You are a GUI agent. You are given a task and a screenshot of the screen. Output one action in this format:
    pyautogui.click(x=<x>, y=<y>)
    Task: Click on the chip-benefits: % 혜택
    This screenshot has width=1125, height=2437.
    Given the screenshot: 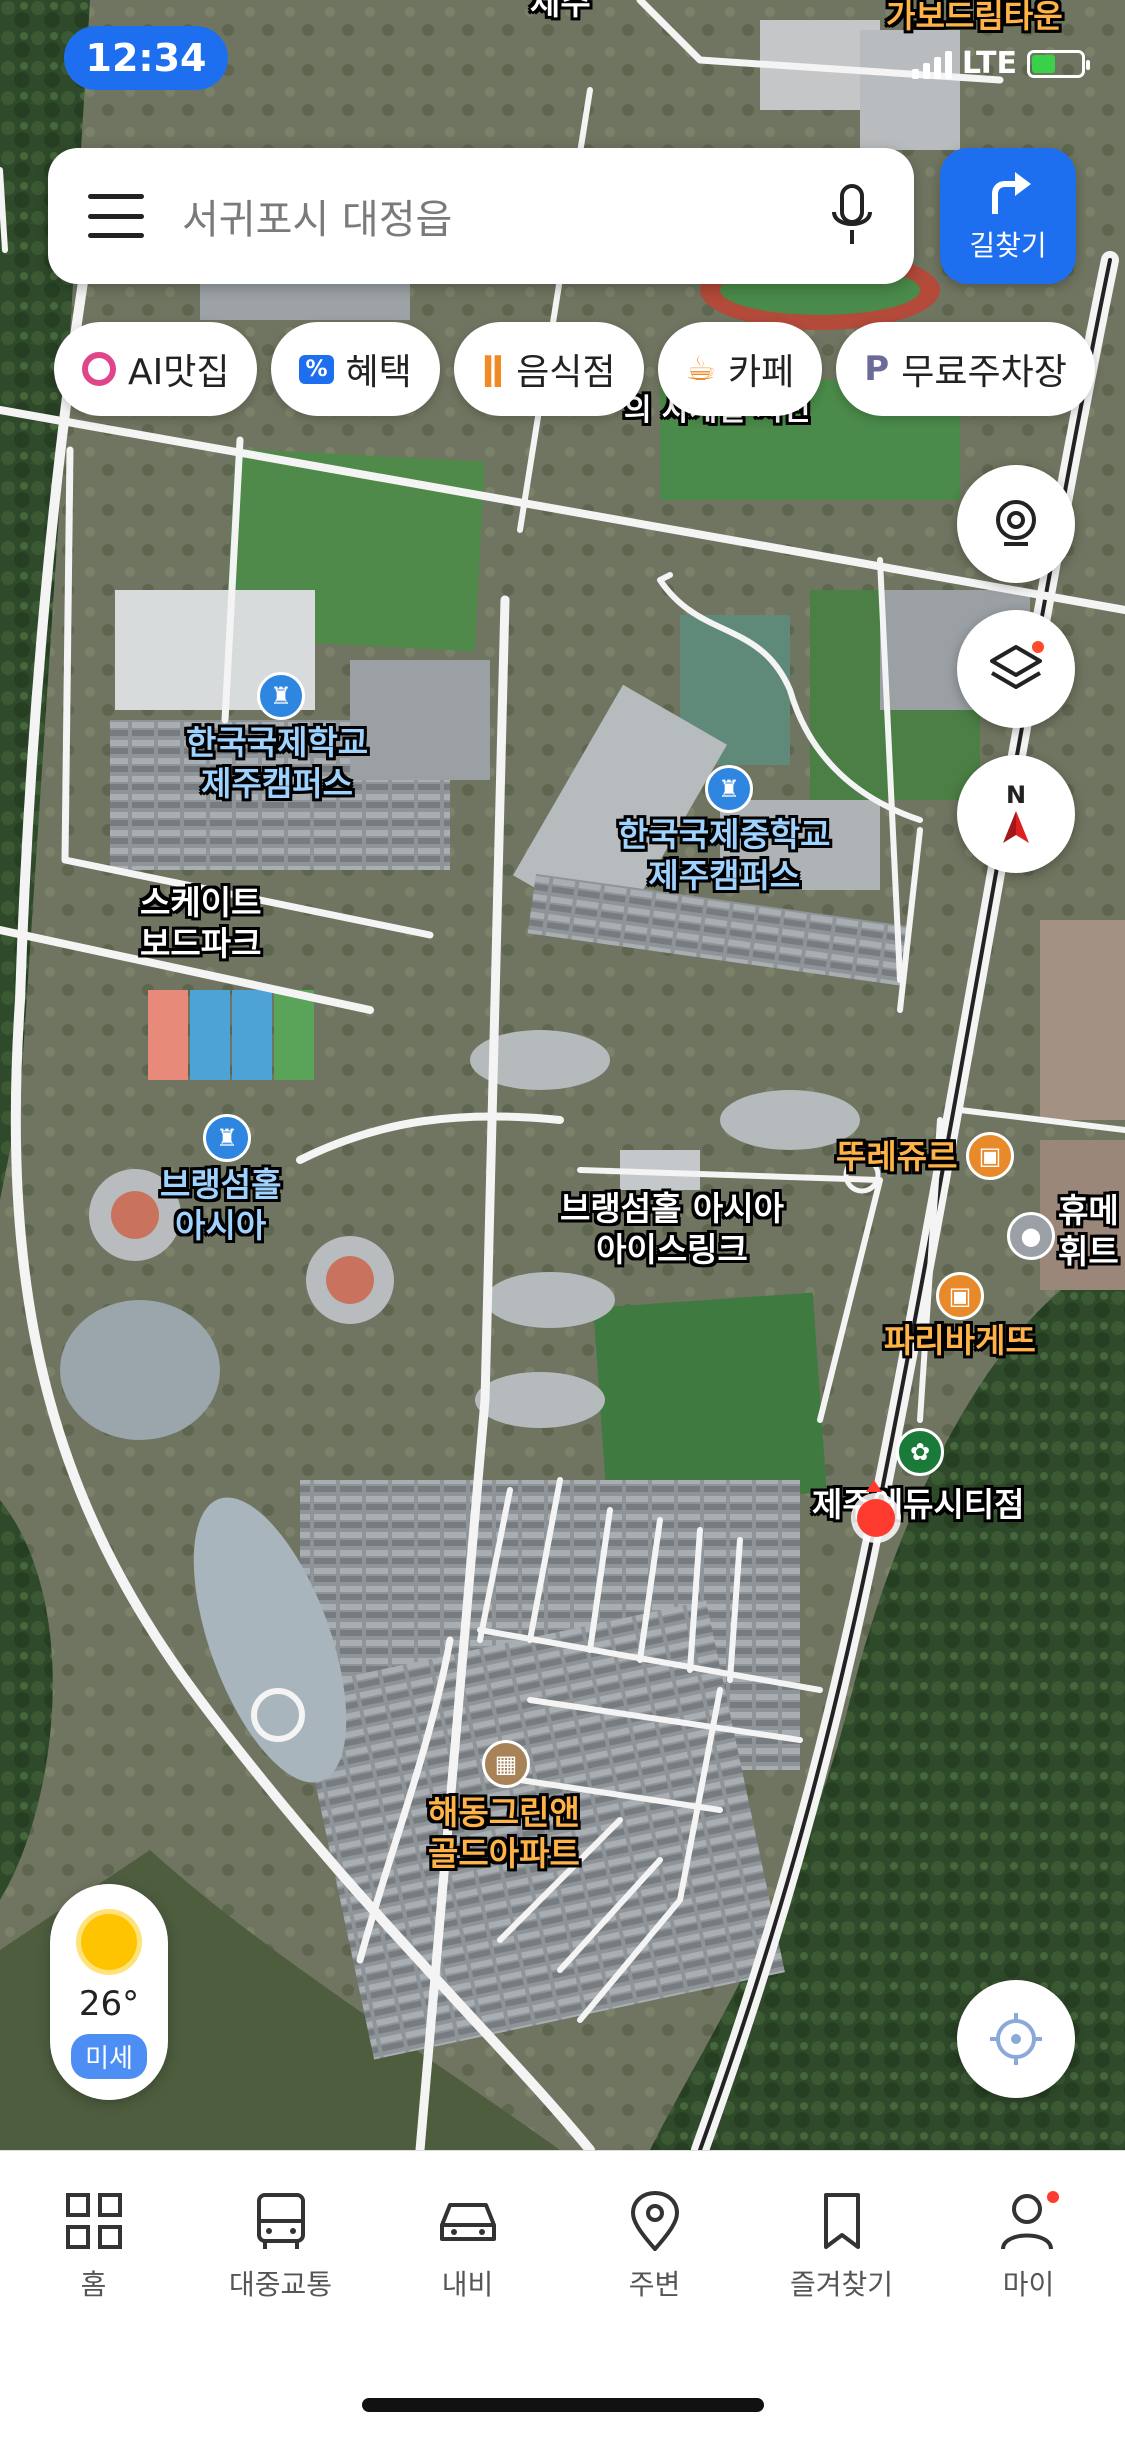 What is the action you would take?
    pyautogui.click(x=355, y=369)
    